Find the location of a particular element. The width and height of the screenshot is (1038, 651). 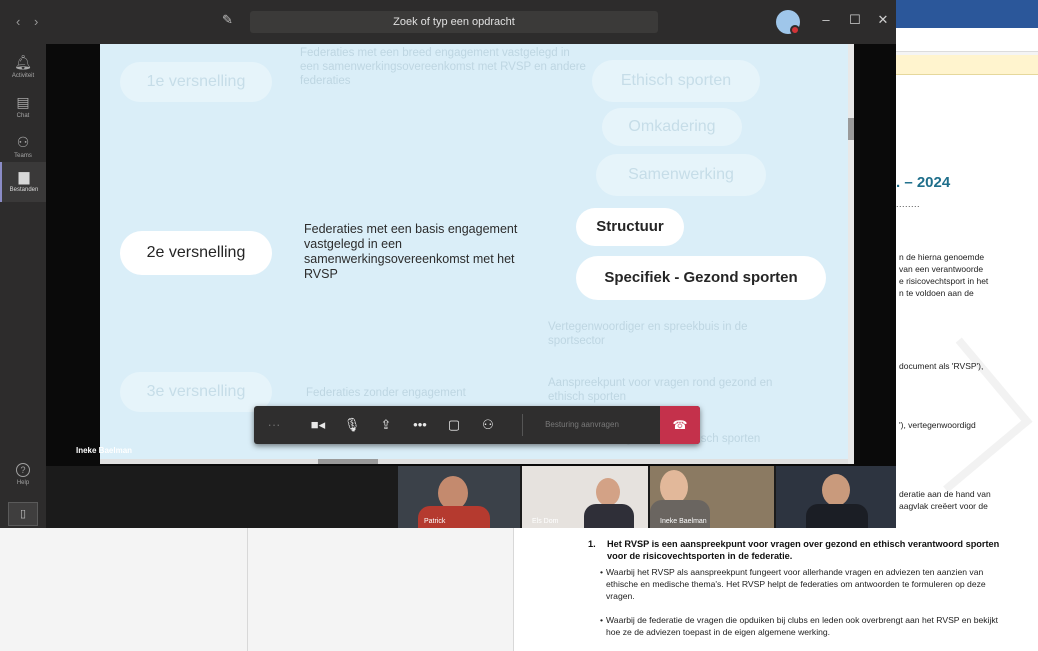

slide-pill-label: 2e versnelling is located at coordinates (196, 252).